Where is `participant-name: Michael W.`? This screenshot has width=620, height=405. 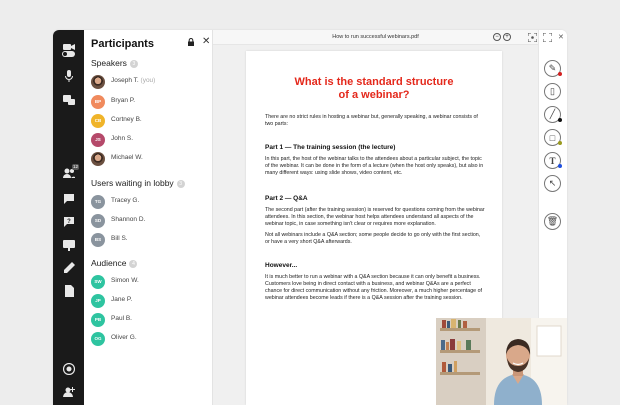 participant-name: Michael W. is located at coordinates (127, 157).